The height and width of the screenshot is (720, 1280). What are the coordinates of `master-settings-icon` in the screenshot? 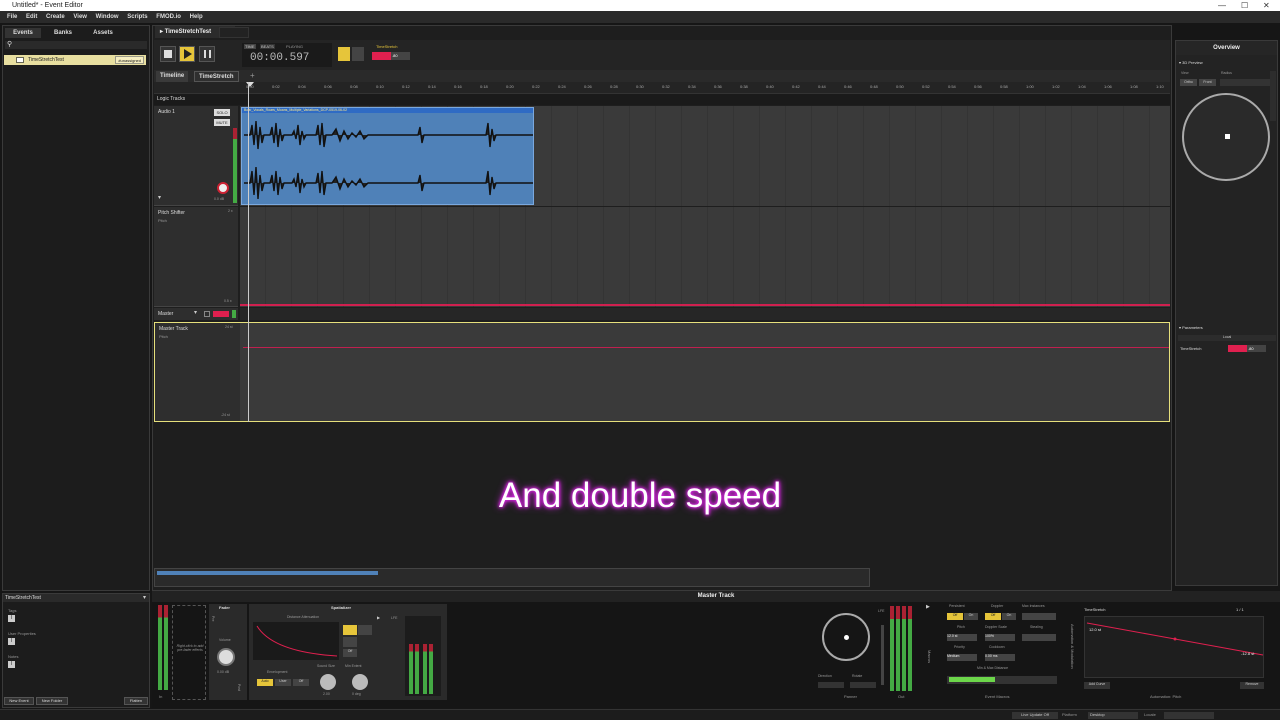 It's located at (207, 314).